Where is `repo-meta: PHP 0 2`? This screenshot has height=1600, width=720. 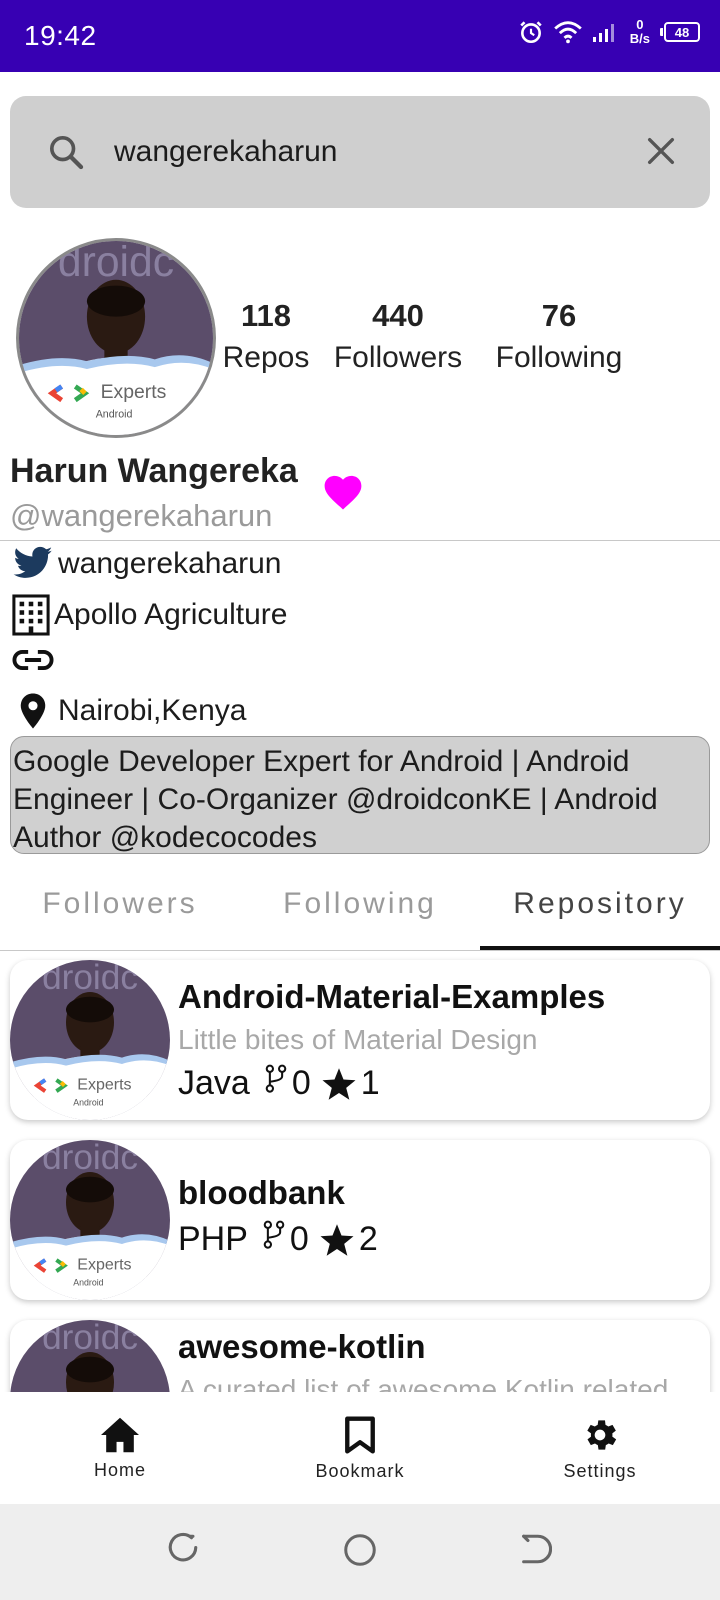 repo-meta: PHP 0 2 is located at coordinates (283, 1239).